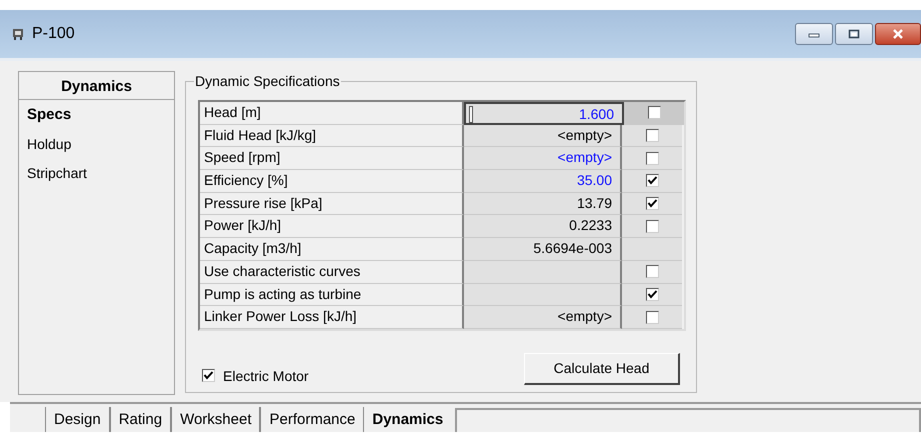 The image size is (921, 434). I want to click on app-icon, so click(18, 34).